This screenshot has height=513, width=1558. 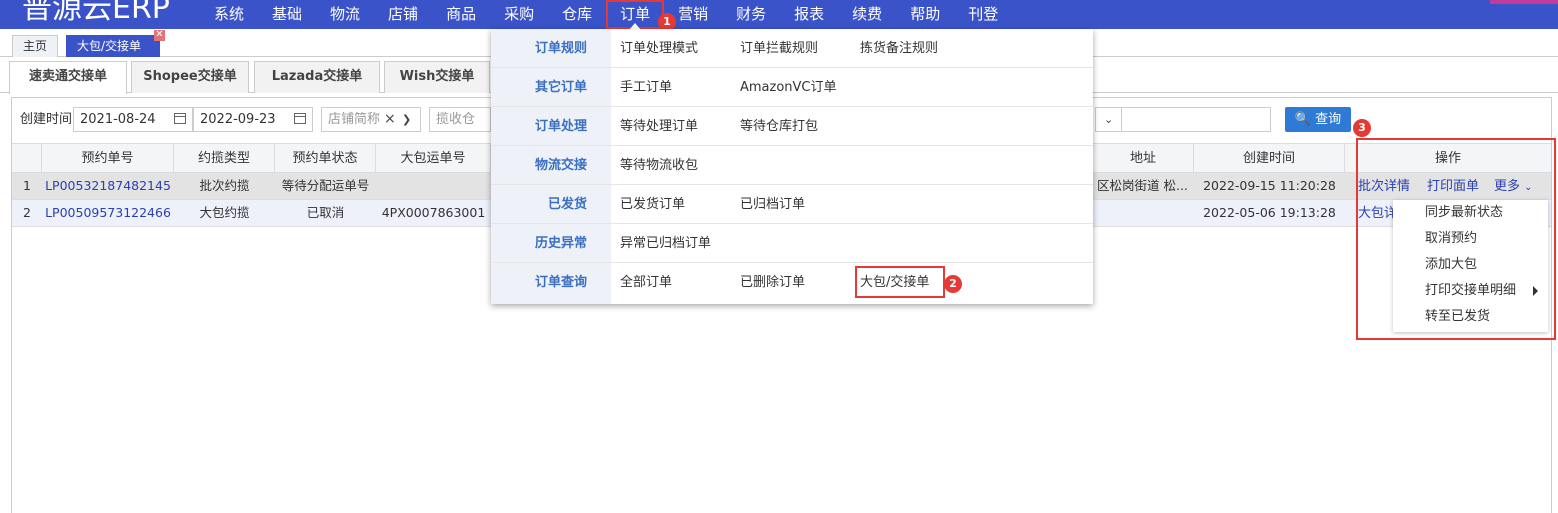 I want to click on col-waybill: 大包运单号, so click(x=433, y=158).